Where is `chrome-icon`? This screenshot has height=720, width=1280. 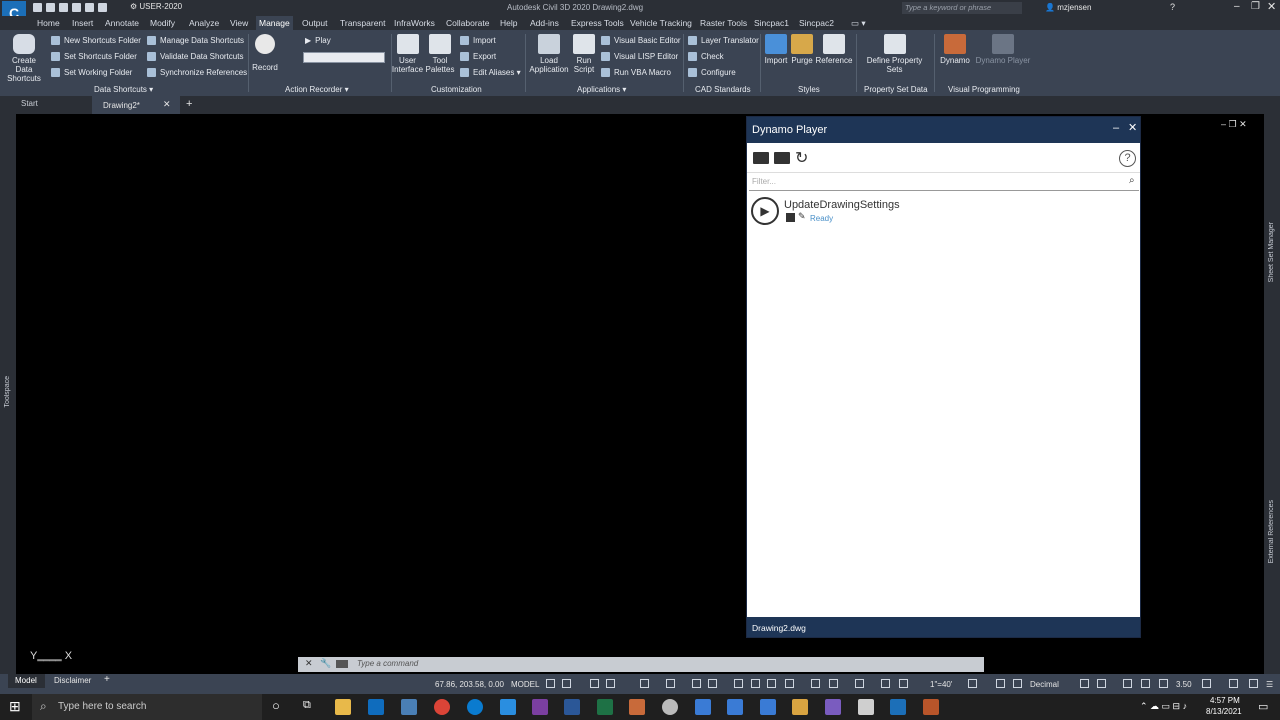
chrome-icon is located at coordinates (442, 707).